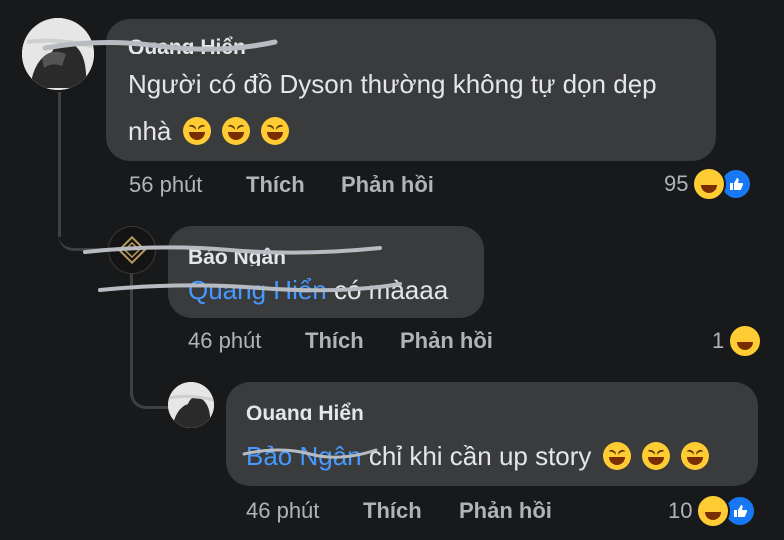 This screenshot has height=540, width=784. Describe the element at coordinates (191, 405) in the screenshot. I see `avatar` at that location.